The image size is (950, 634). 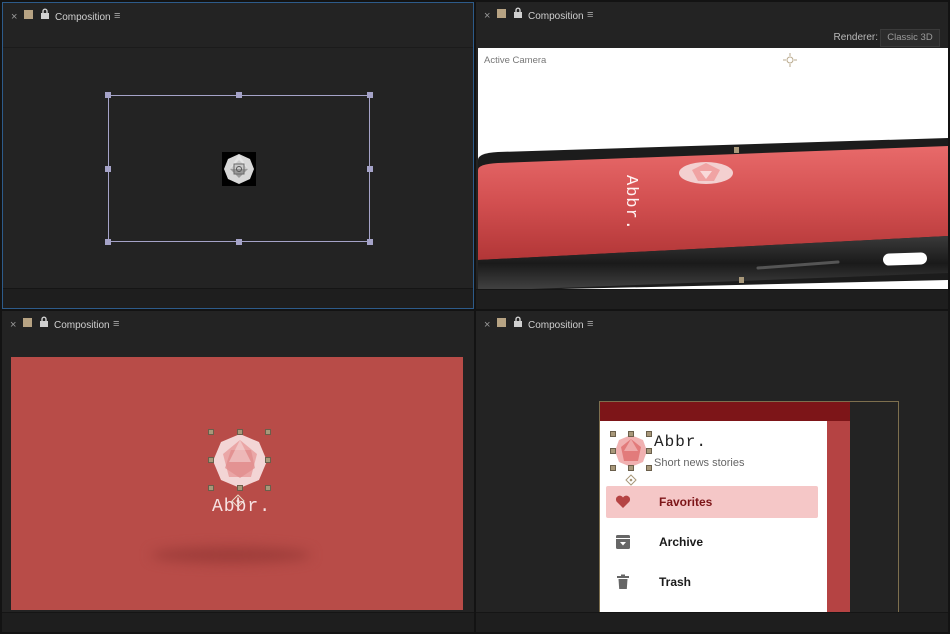 What do you see at coordinates (790, 60) in the screenshot?
I see `light-icon` at bounding box center [790, 60].